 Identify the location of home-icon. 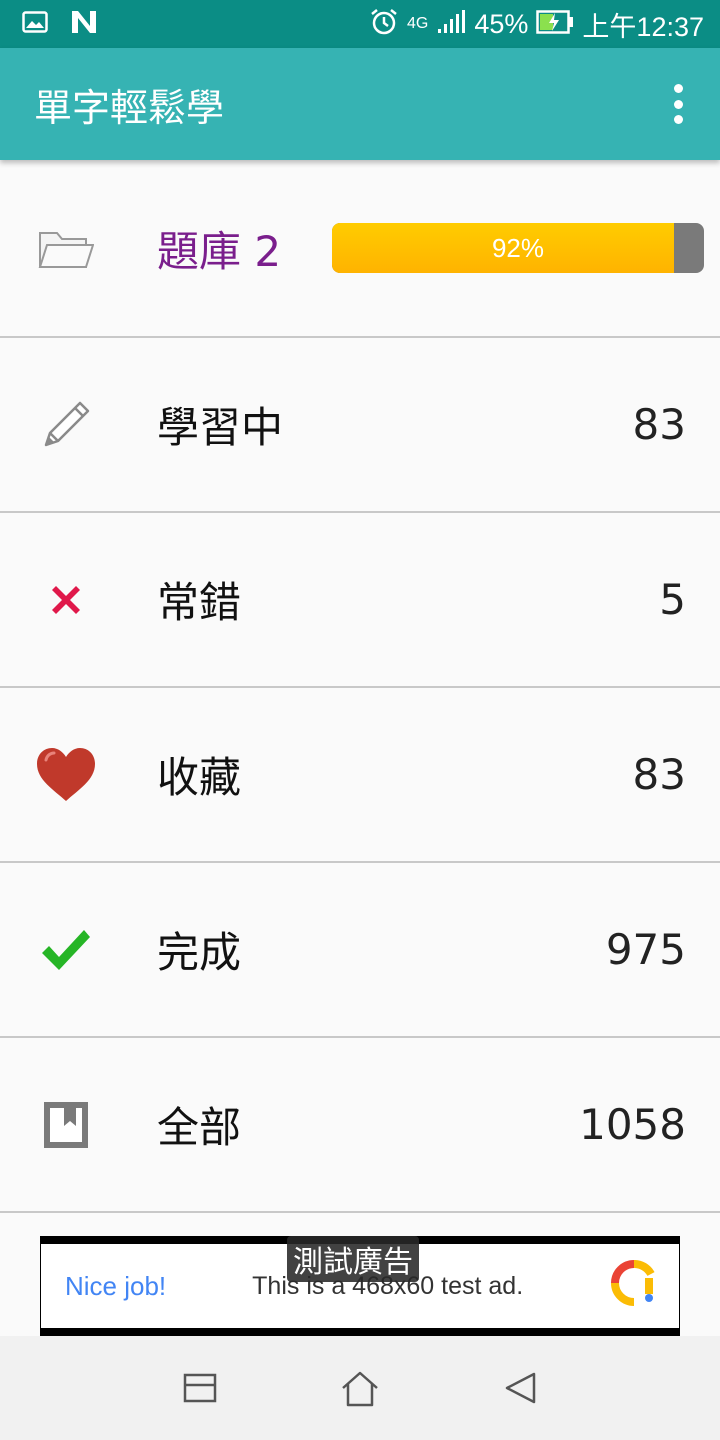
(360, 1390).